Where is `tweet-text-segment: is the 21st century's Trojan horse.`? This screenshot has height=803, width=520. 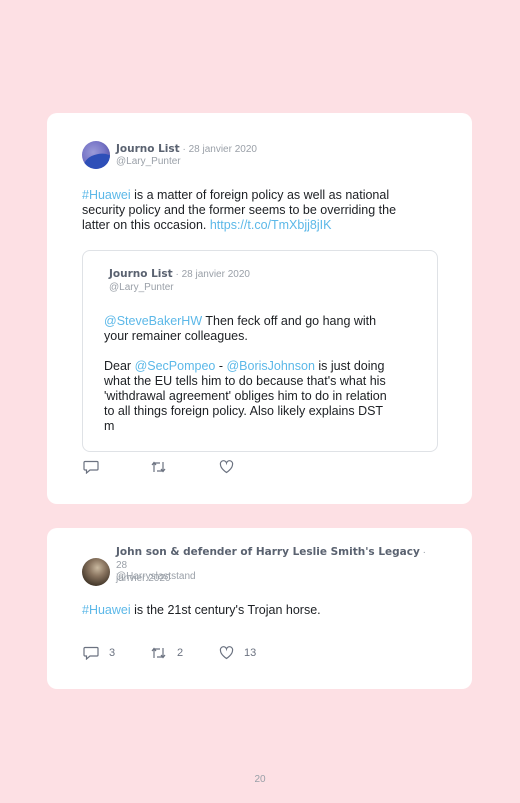
tweet-text-segment: is the 21st century's Trojan horse. is located at coordinates (225, 610).